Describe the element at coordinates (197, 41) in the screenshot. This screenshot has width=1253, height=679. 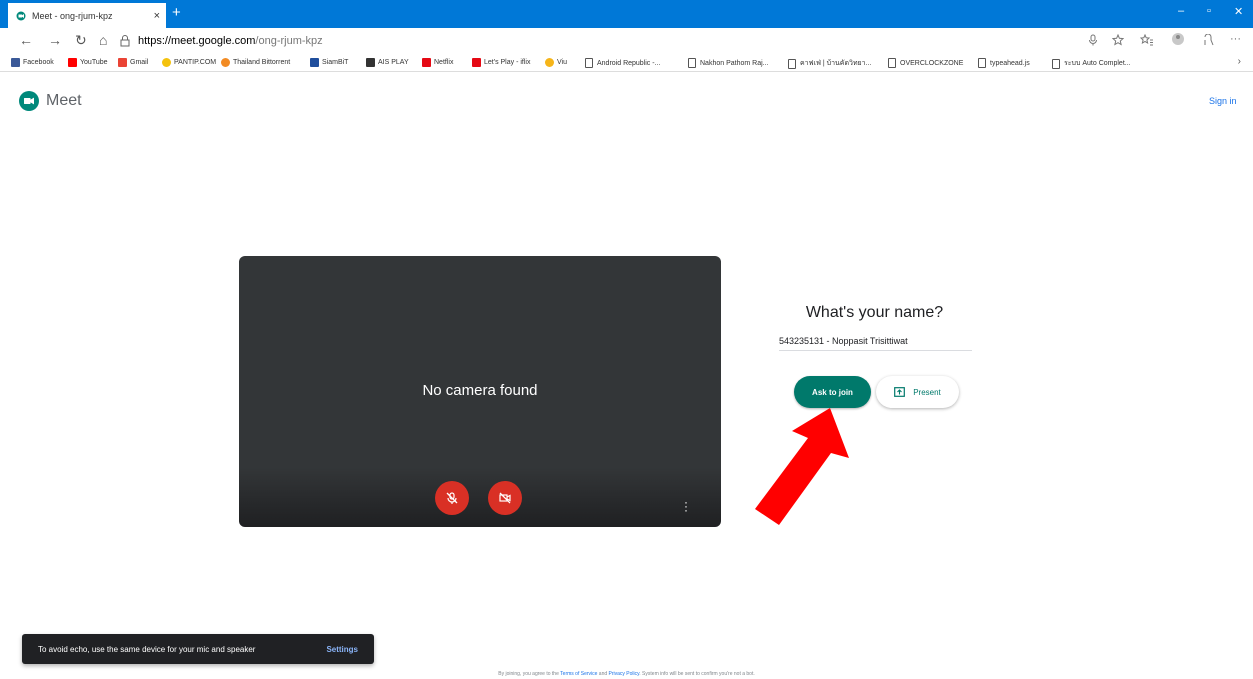
I see `url-domain: https://meet.google.com` at that location.